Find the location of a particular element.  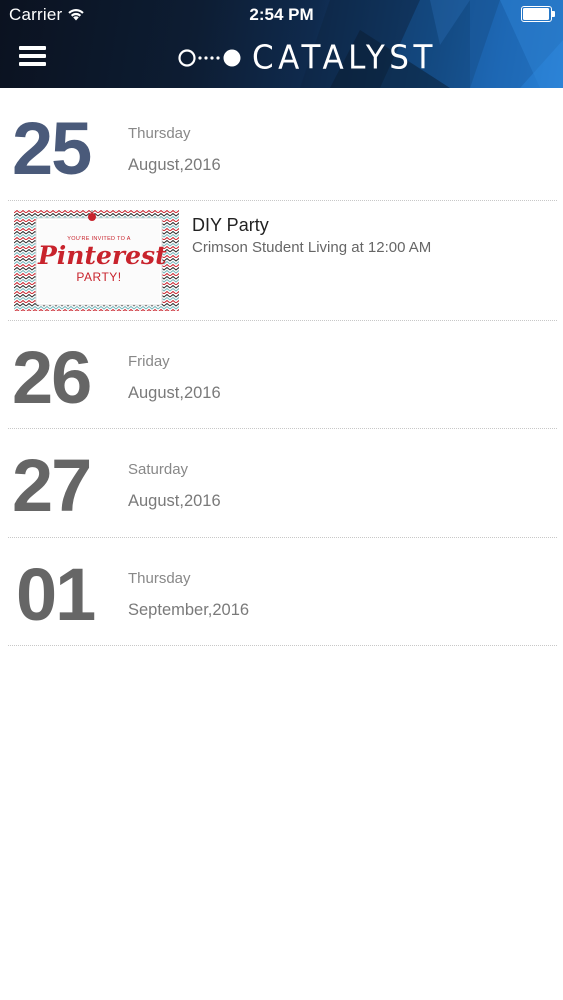

status-time: 2:54 PM is located at coordinates (281, 14).